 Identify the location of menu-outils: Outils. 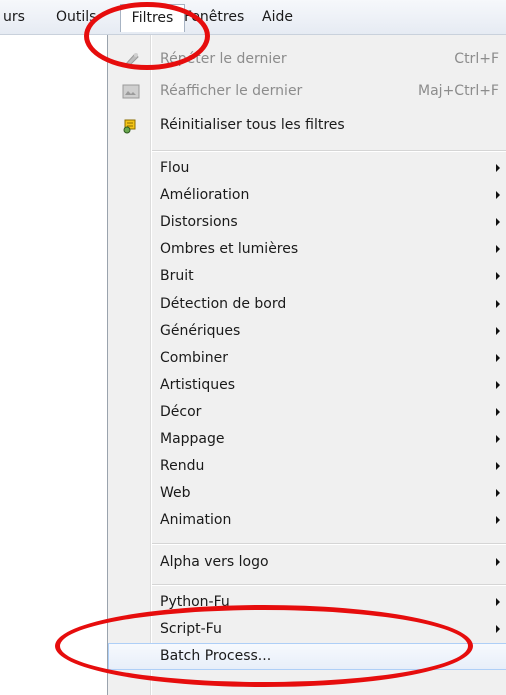
(76, 17).